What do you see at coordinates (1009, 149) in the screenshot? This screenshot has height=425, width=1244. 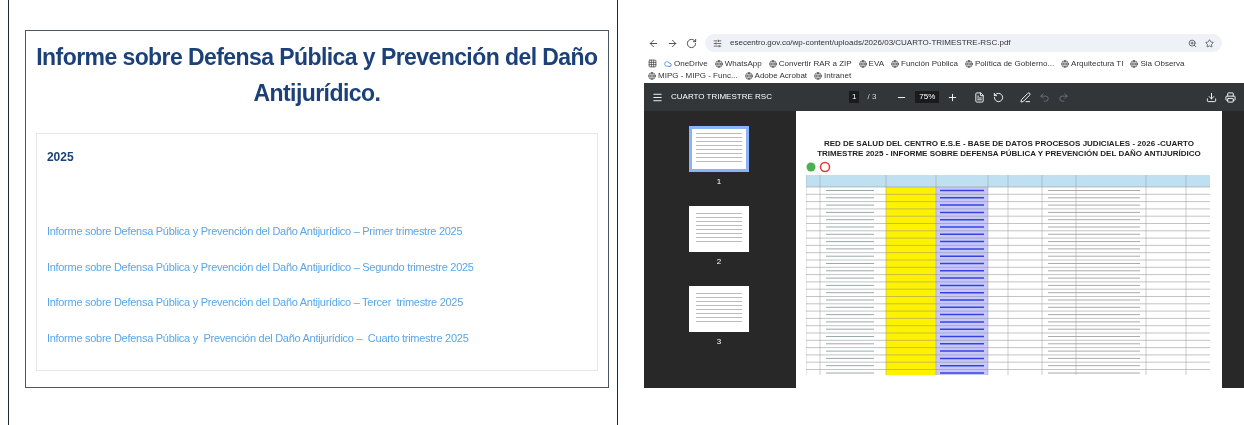 I see `document-heading: RED DE SALUD DEL CENTRO E.S.E - BASE DE DATOS PROCESOS JUDICIALES - 2026 -CUARTO TRIMESTRE 2025 - INFORME SOBRE DEFENSA PÚBLICA Y PREVENCIÓN DEL DAÑO ANTIJURÍDICO` at bounding box center [1009, 149].